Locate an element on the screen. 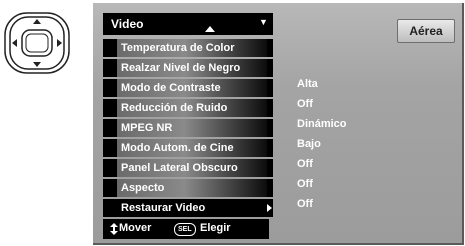 The height and width of the screenshot is (246, 465). move-label: Mover is located at coordinates (135, 228).